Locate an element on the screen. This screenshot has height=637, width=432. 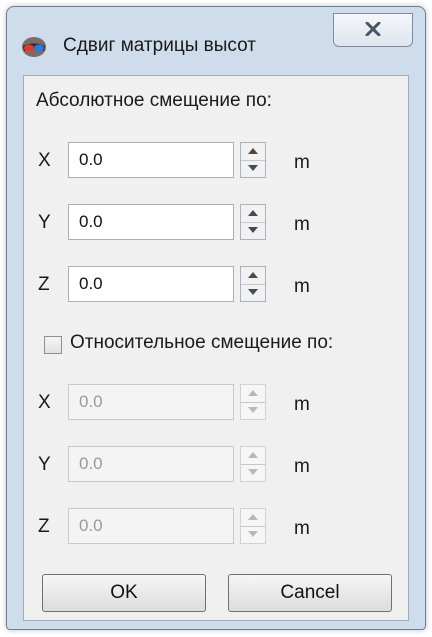
abs-y-unit: m is located at coordinates (302, 224).